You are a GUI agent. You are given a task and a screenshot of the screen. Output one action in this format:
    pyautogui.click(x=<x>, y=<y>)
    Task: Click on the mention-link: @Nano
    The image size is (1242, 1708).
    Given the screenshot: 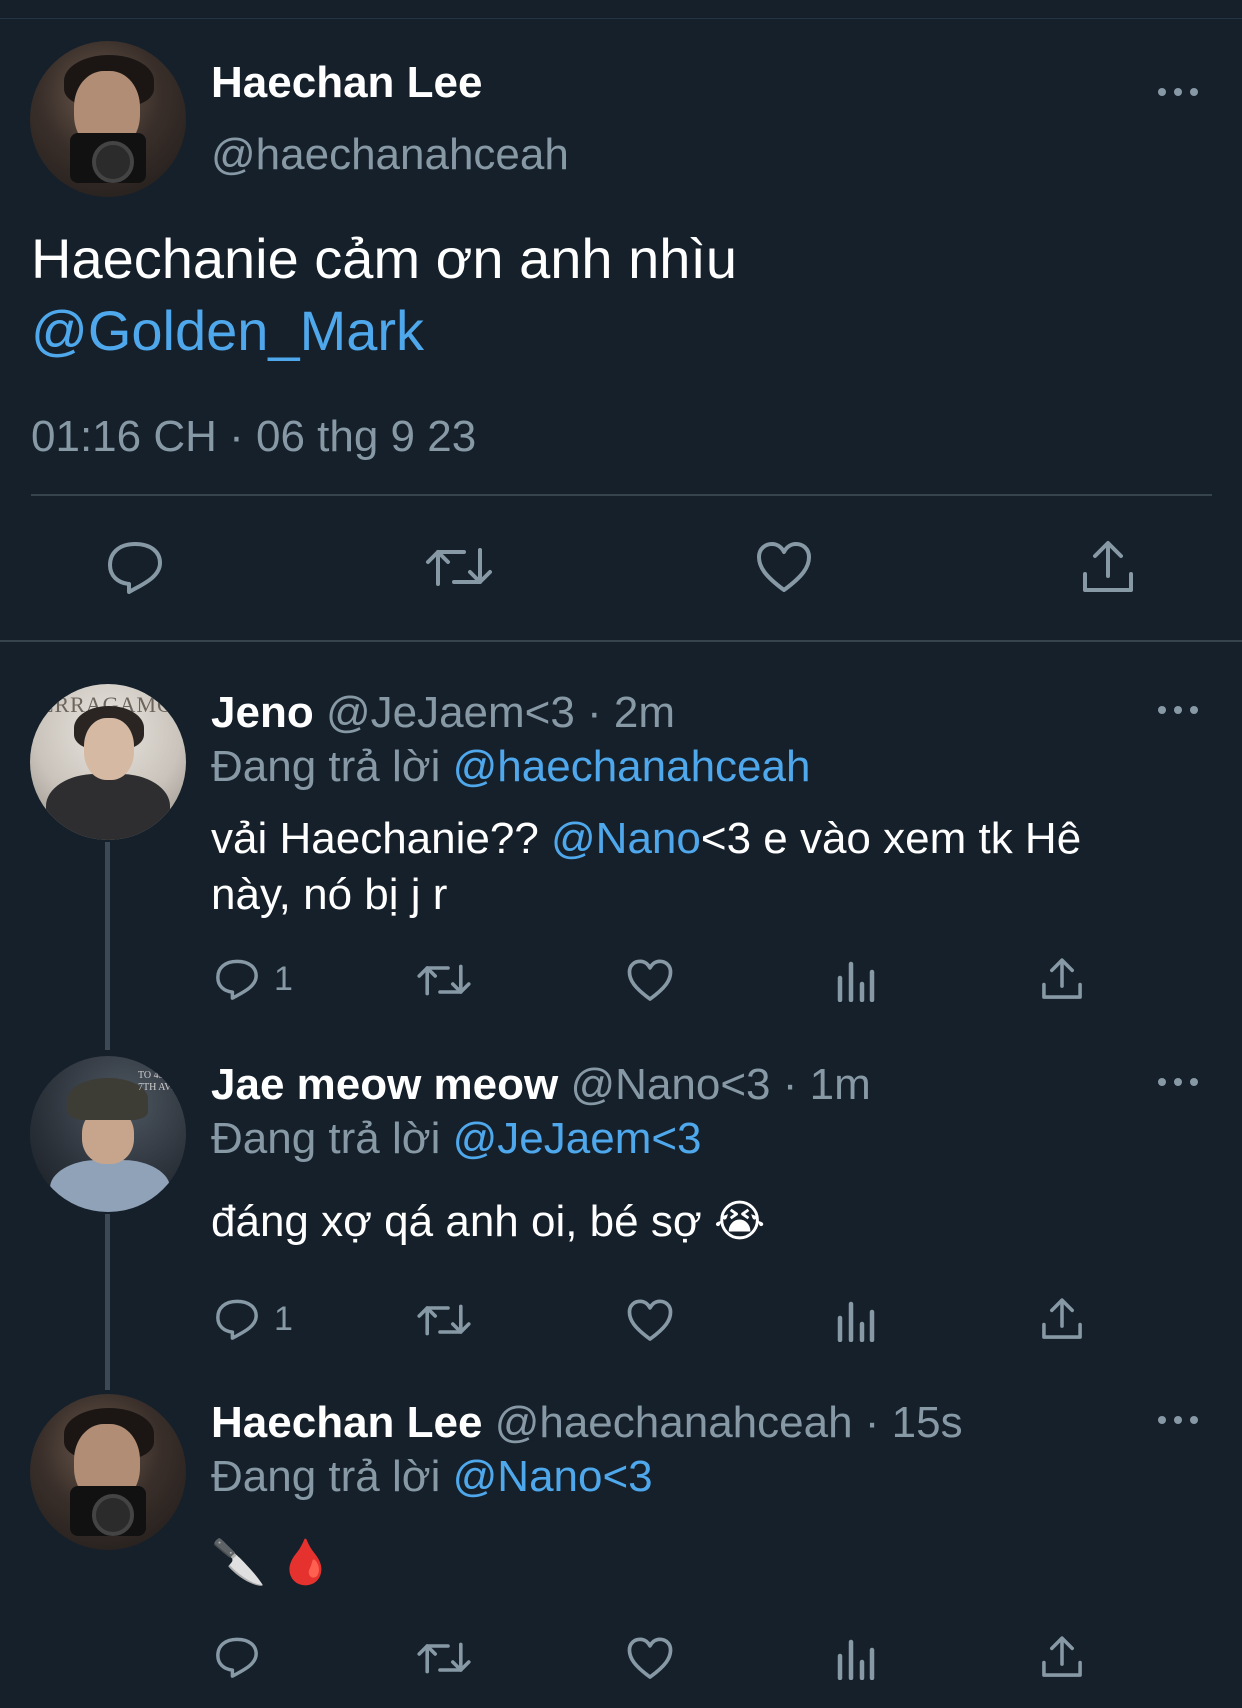 What is the action you would take?
    pyautogui.click(x=626, y=838)
    